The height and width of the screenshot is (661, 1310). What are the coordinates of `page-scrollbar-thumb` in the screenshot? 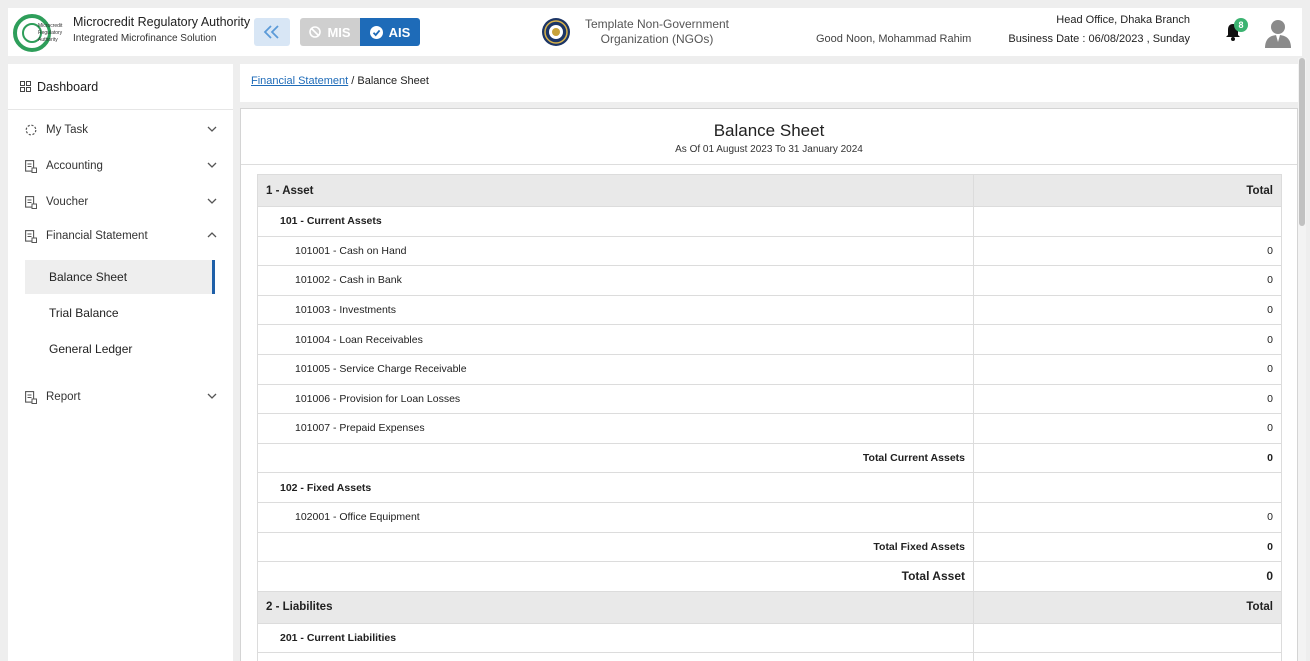 It's located at (1302, 142).